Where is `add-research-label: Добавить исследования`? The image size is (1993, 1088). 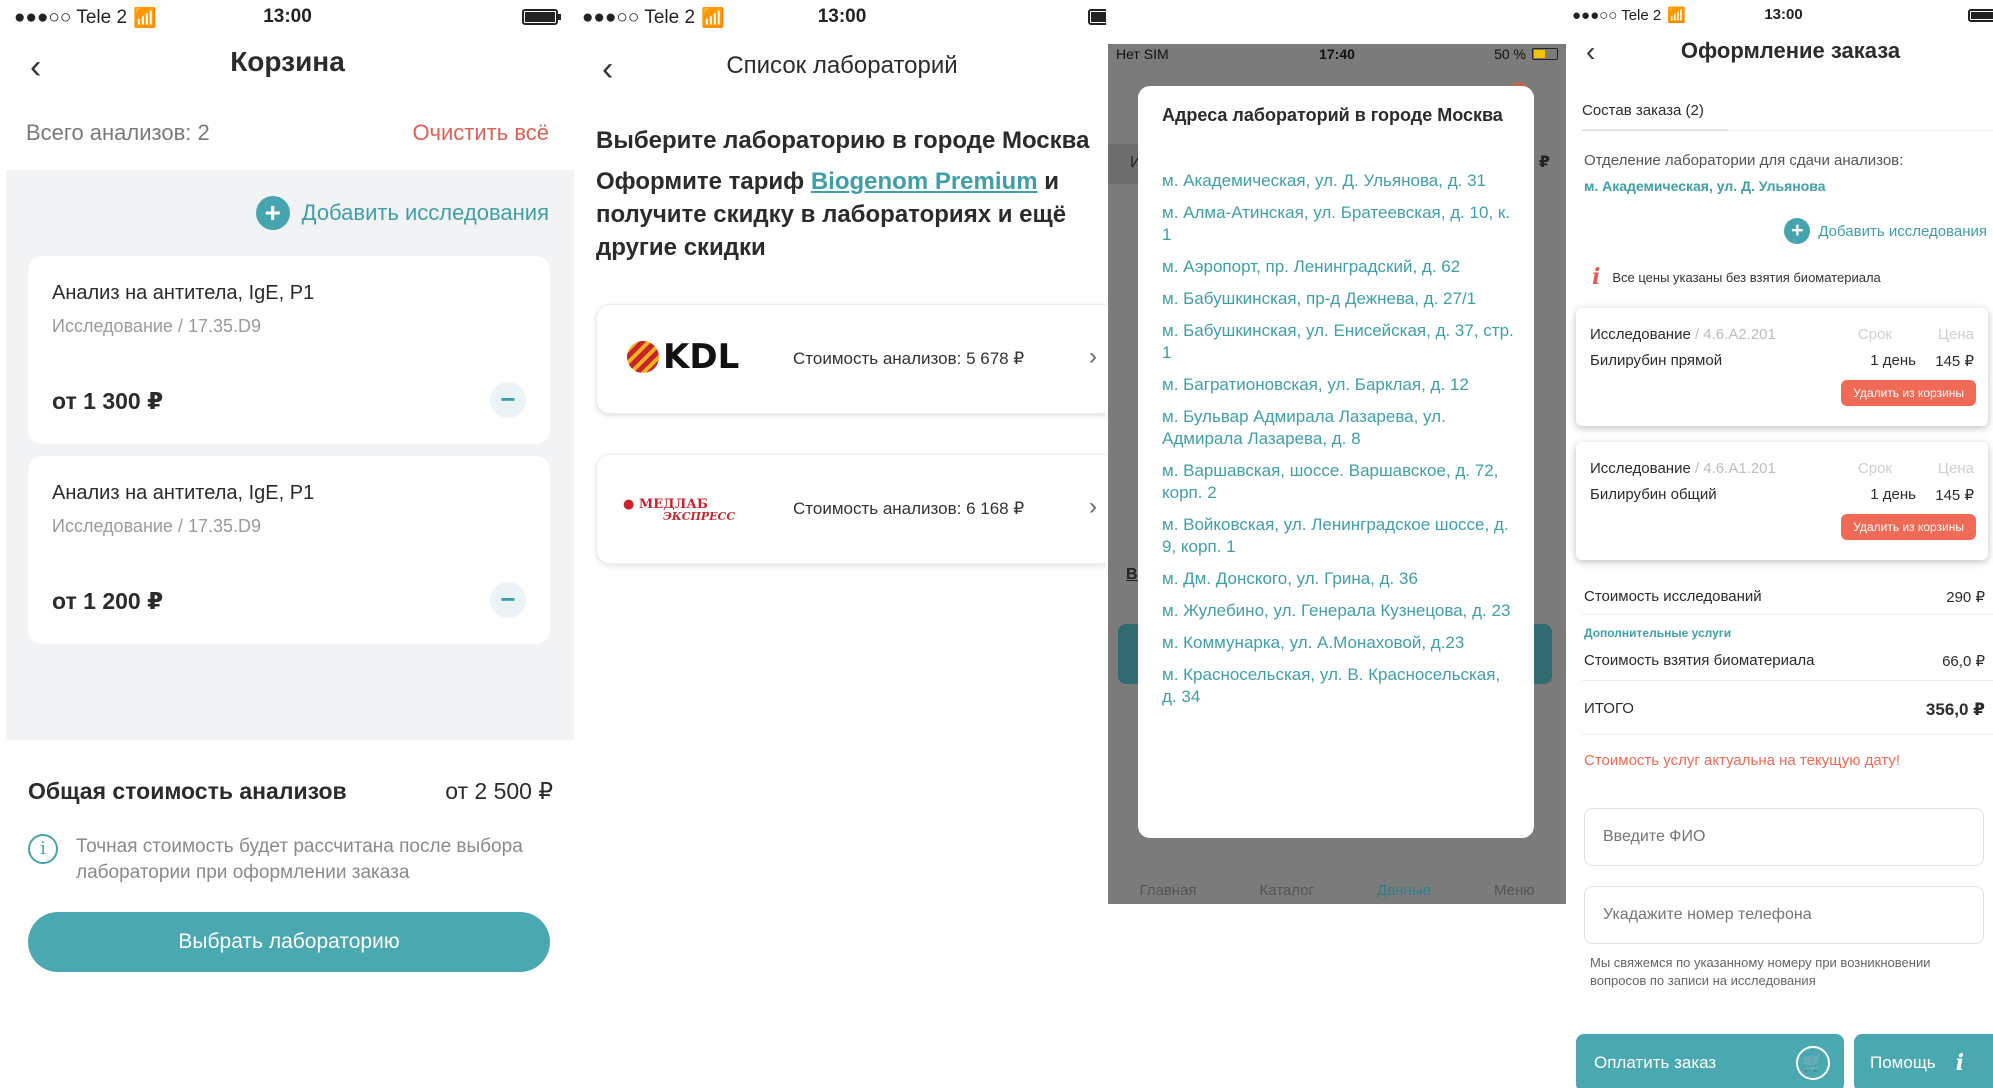 add-research-label: Добавить исследования is located at coordinates (425, 212).